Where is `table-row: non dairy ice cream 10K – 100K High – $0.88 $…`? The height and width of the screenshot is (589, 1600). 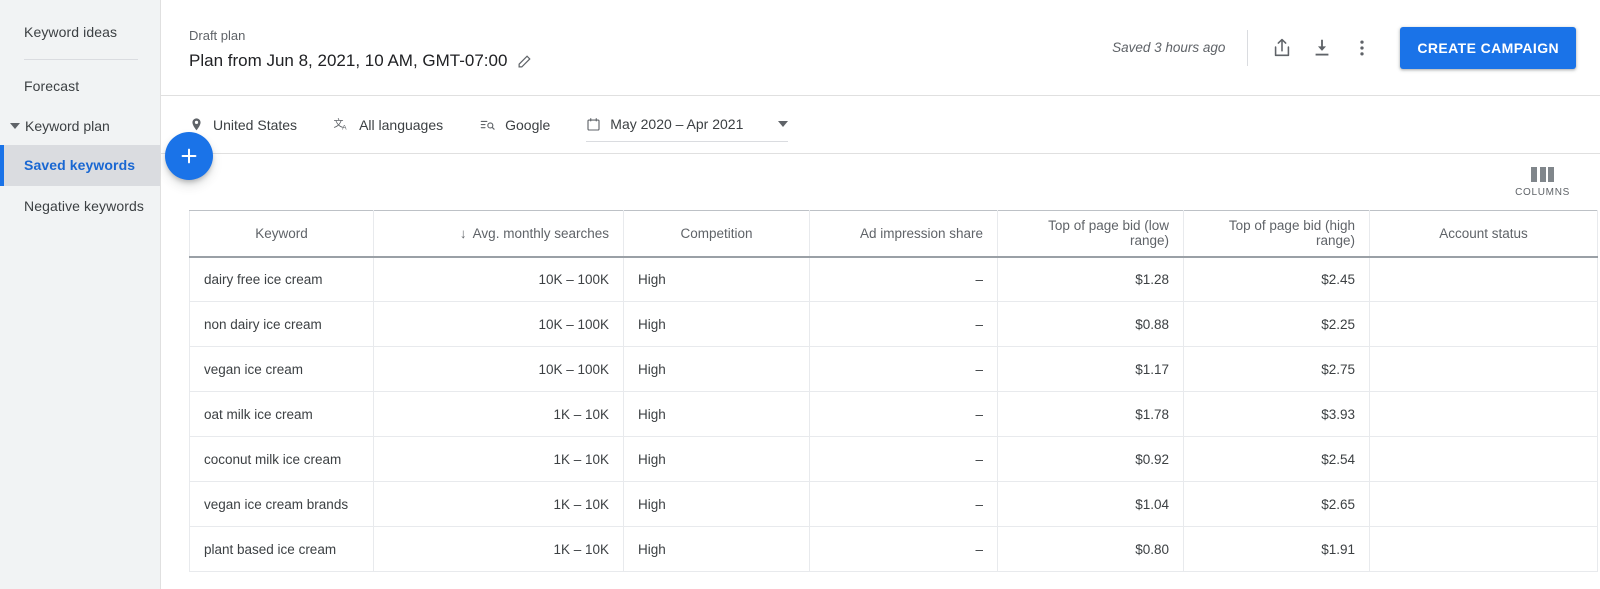 table-row: non dairy ice cream 10K – 100K High – $0.88 $… is located at coordinates (893, 324).